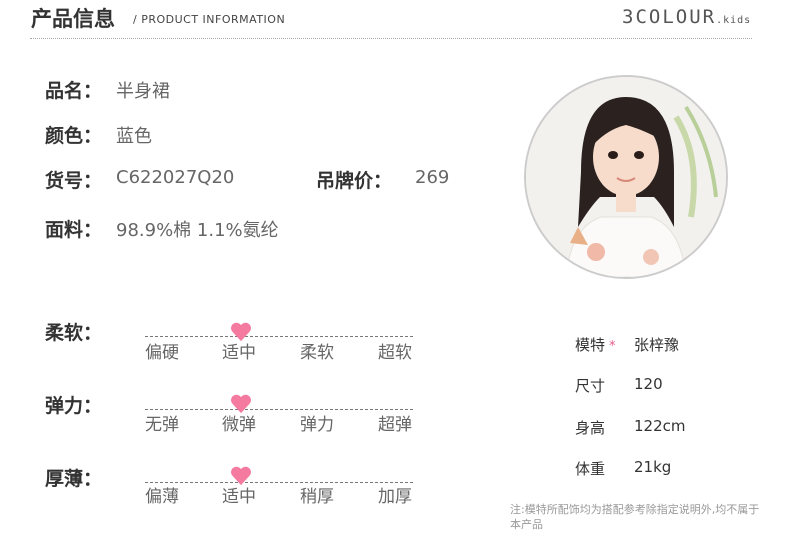 The width and height of the screenshot is (790, 533). What do you see at coordinates (669, 17) in the screenshot?
I see `brand-main: 3COLOUR` at bounding box center [669, 17].